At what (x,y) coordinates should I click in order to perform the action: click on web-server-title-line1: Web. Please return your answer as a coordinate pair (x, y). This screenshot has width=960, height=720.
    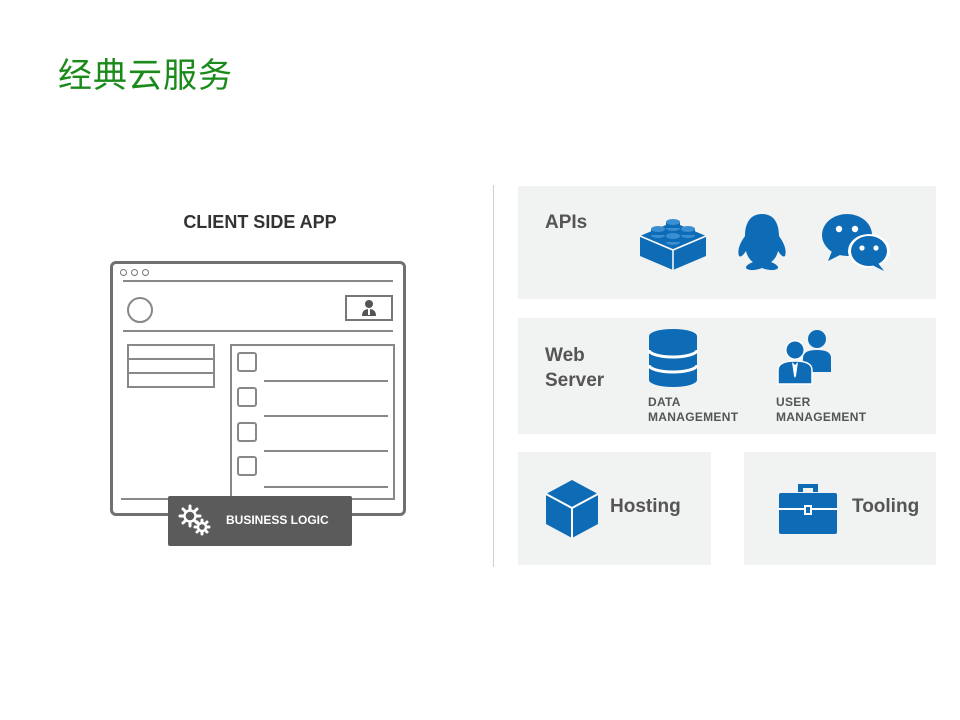
    Looking at the image, I should click on (565, 355).